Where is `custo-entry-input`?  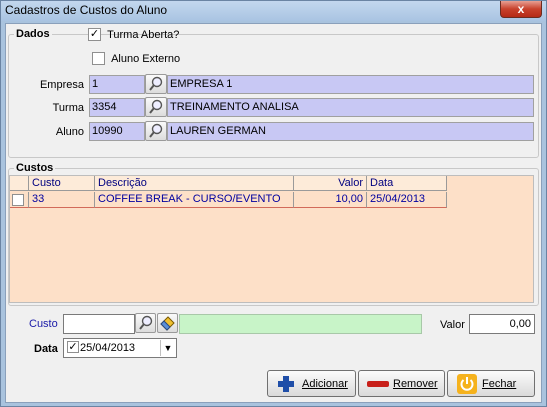 custo-entry-input is located at coordinates (99, 324).